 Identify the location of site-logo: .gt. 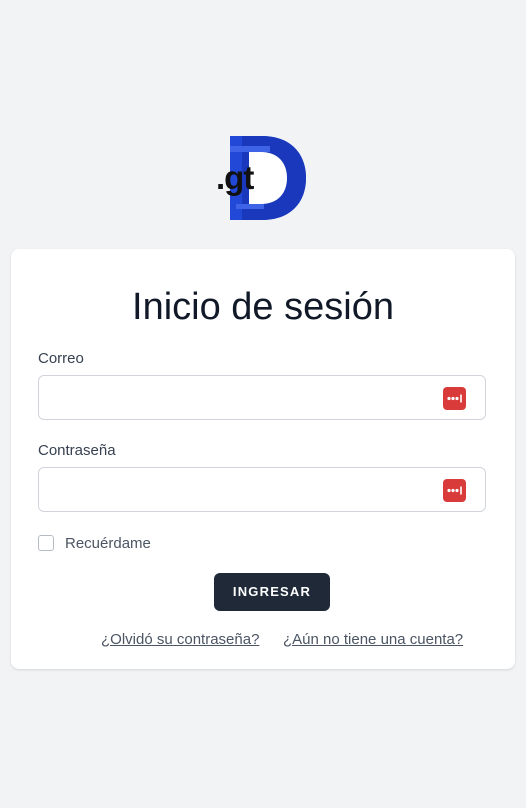
(263, 178).